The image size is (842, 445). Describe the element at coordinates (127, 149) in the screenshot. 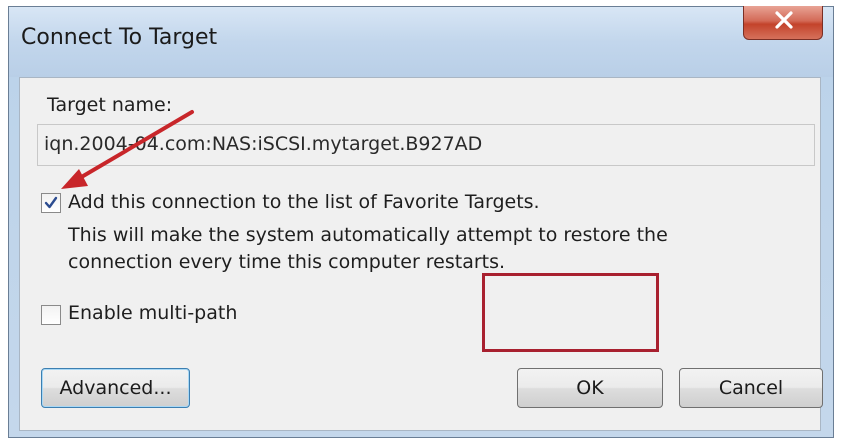

I see `annotation-arrow-icon` at that location.